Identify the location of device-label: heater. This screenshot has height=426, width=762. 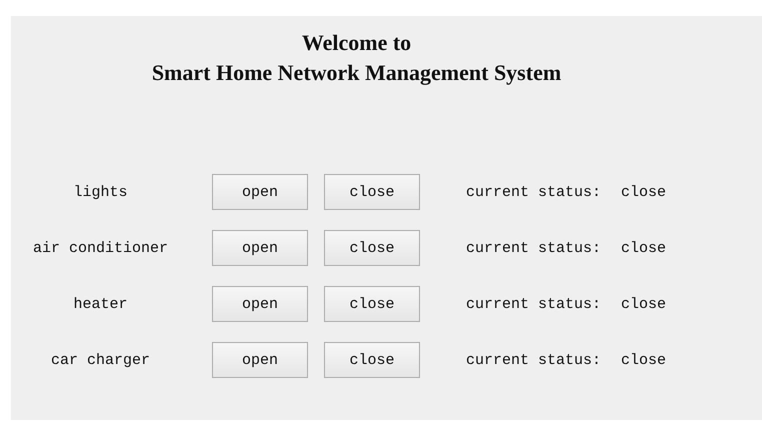
(100, 304).